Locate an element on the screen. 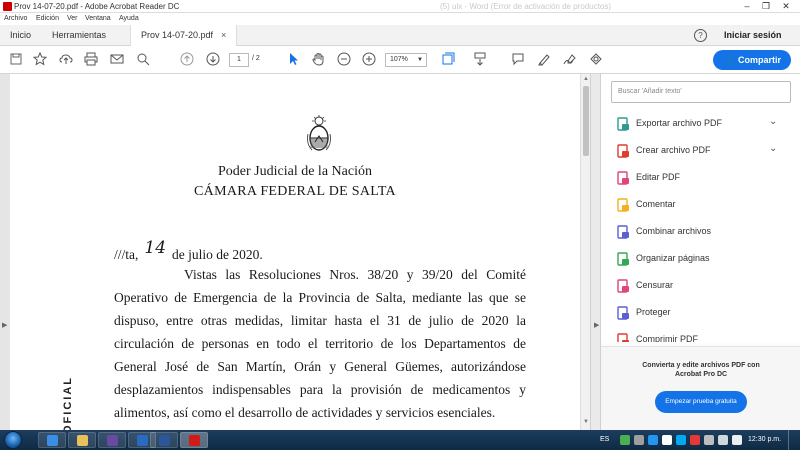  start-button is located at coordinates (13, 440).